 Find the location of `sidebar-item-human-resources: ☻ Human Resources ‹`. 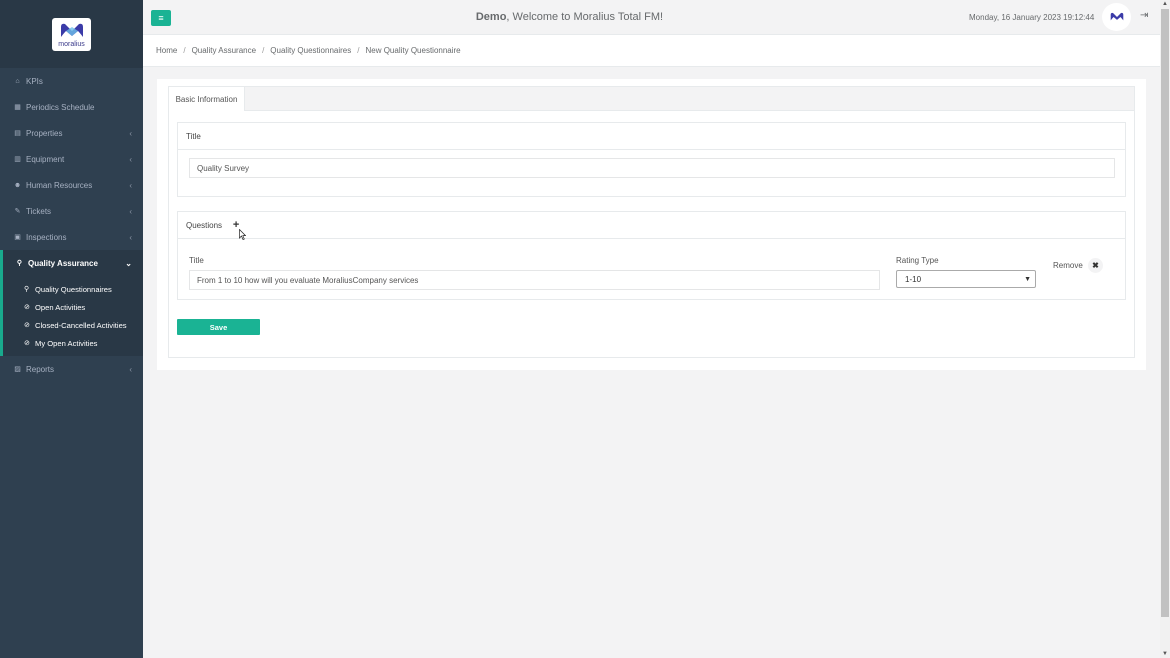

sidebar-item-human-resources: ☻ Human Resources ‹ is located at coordinates (71, 185).